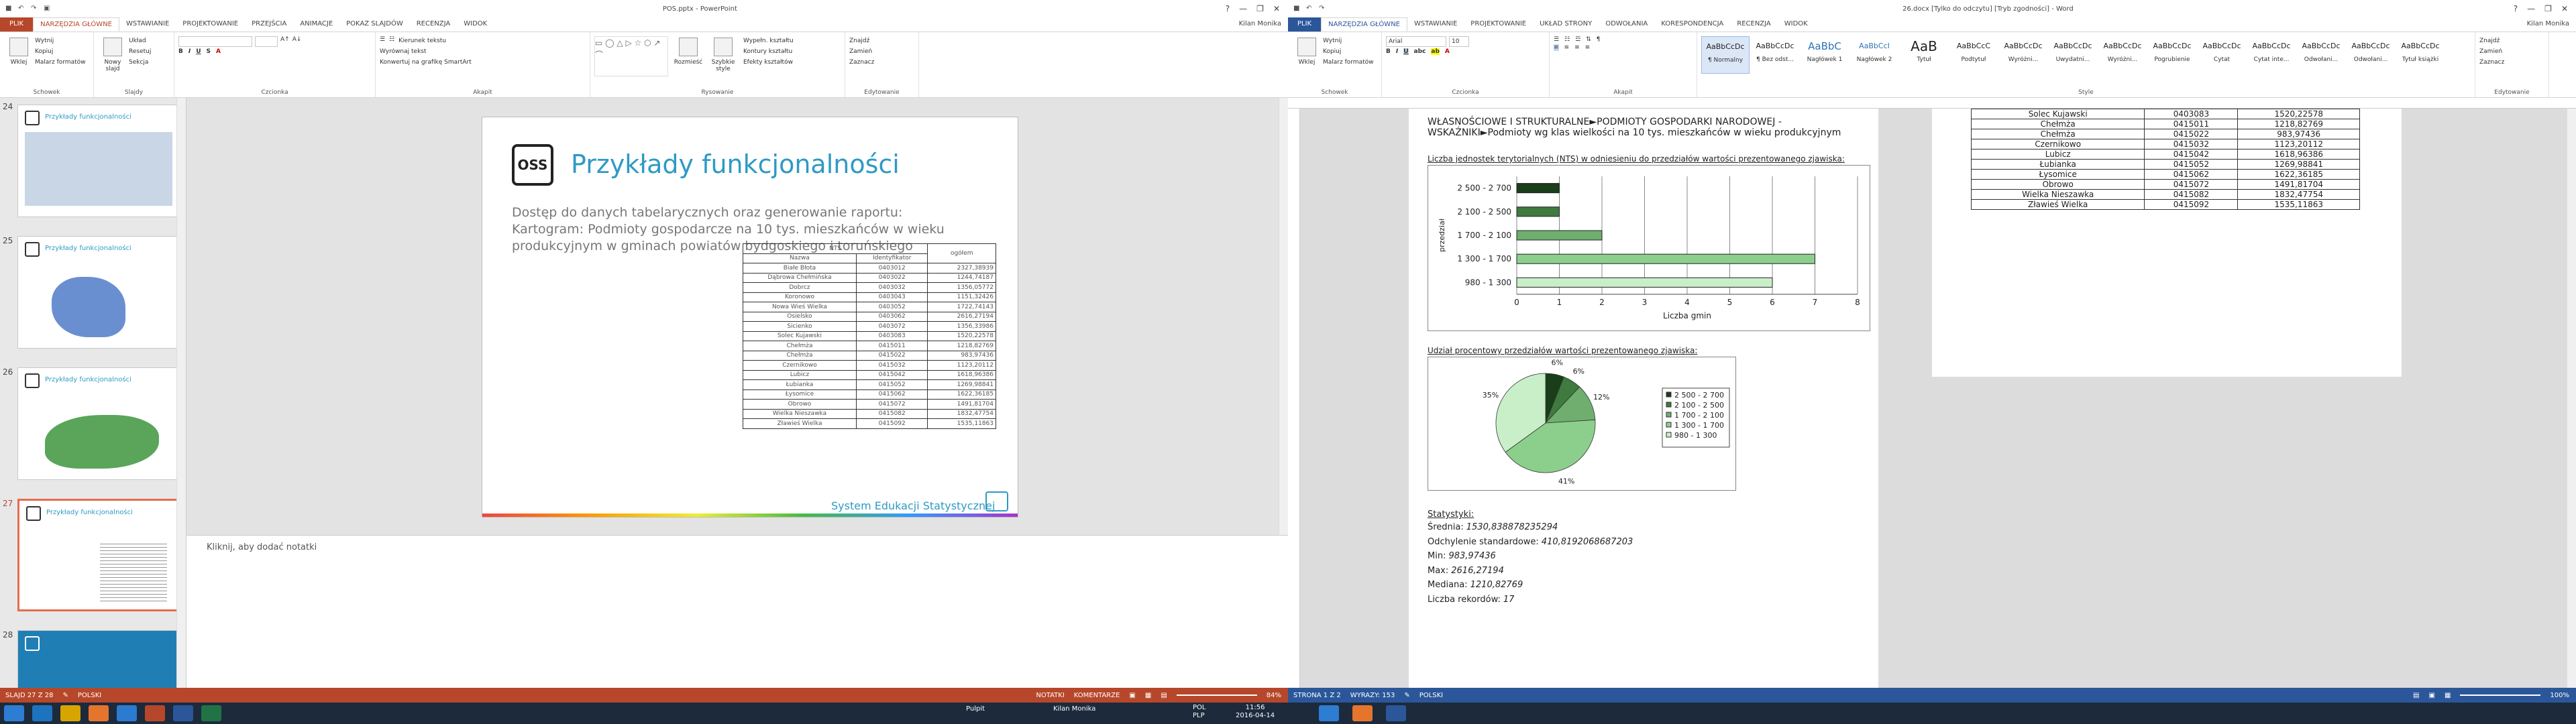 The image size is (2576, 724). Describe the element at coordinates (14, 713) in the screenshot. I see `start-button` at that location.